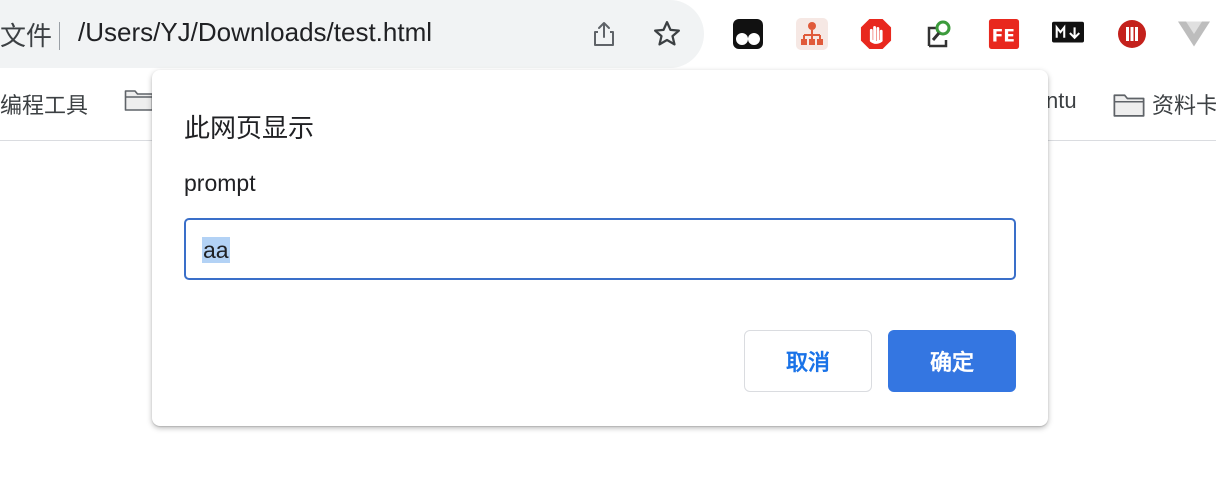 The height and width of the screenshot is (500, 1216). What do you see at coordinates (604, 34) in the screenshot?
I see `share-icon` at bounding box center [604, 34].